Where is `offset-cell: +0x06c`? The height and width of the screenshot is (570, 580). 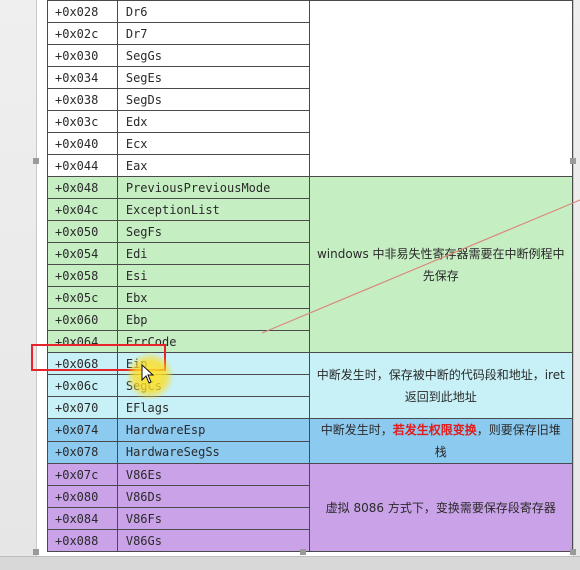 offset-cell: +0x06c is located at coordinates (82, 385).